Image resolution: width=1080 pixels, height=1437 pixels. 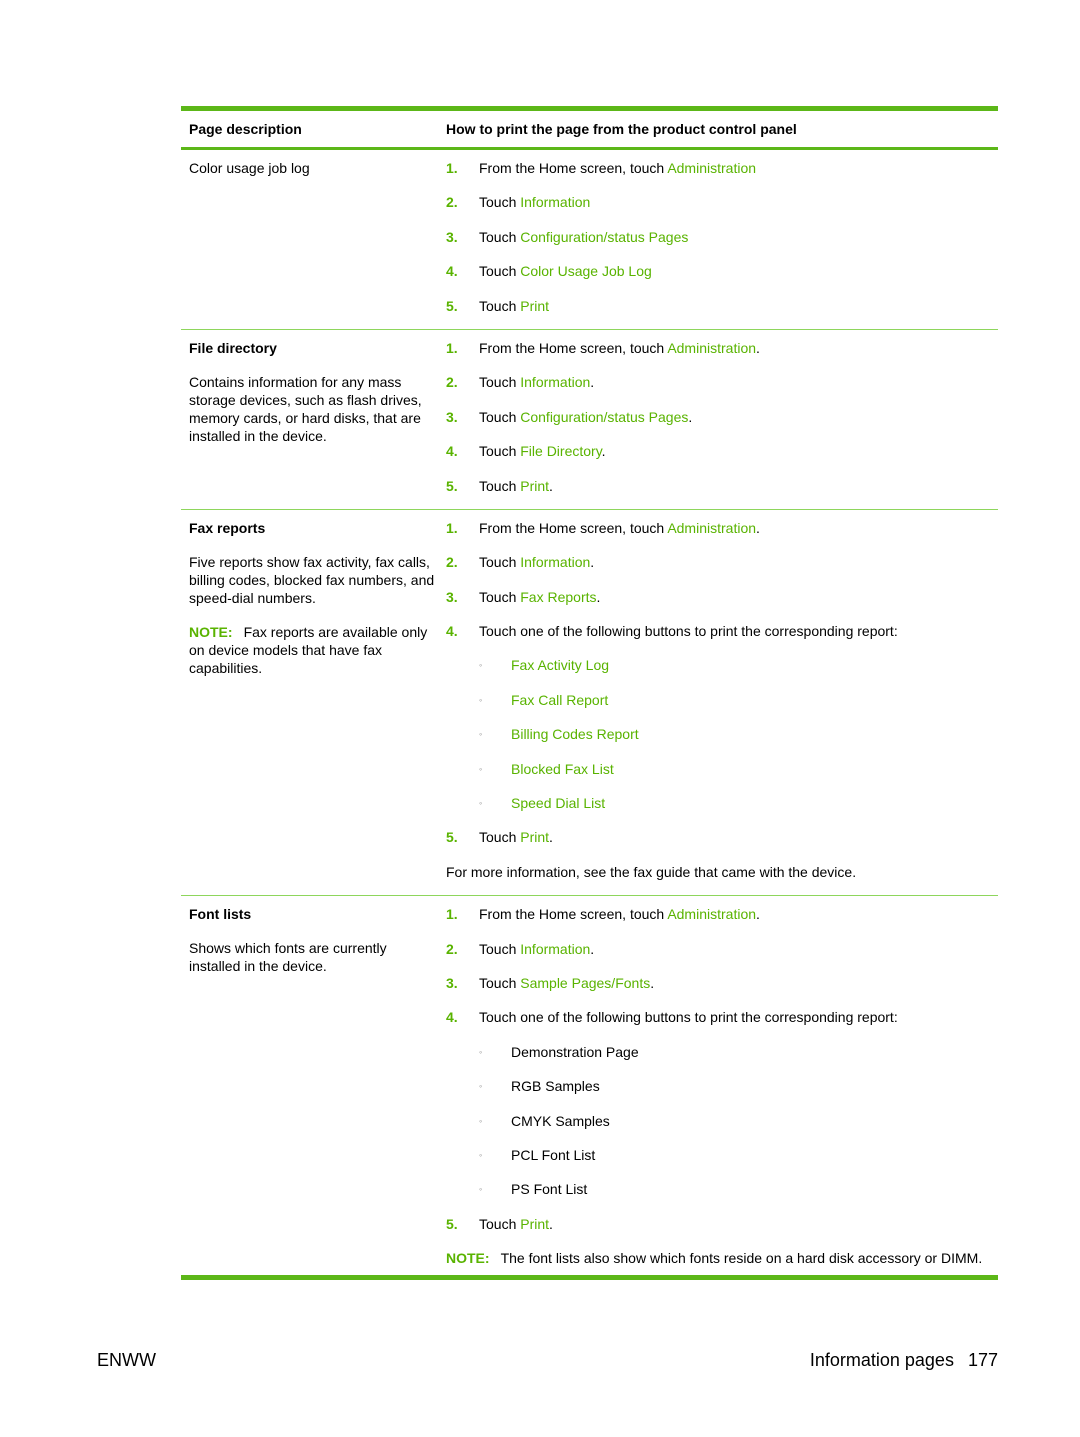 What do you see at coordinates (553, 1154) in the screenshot?
I see `pcl-font-list-item: PCL Font List` at bounding box center [553, 1154].